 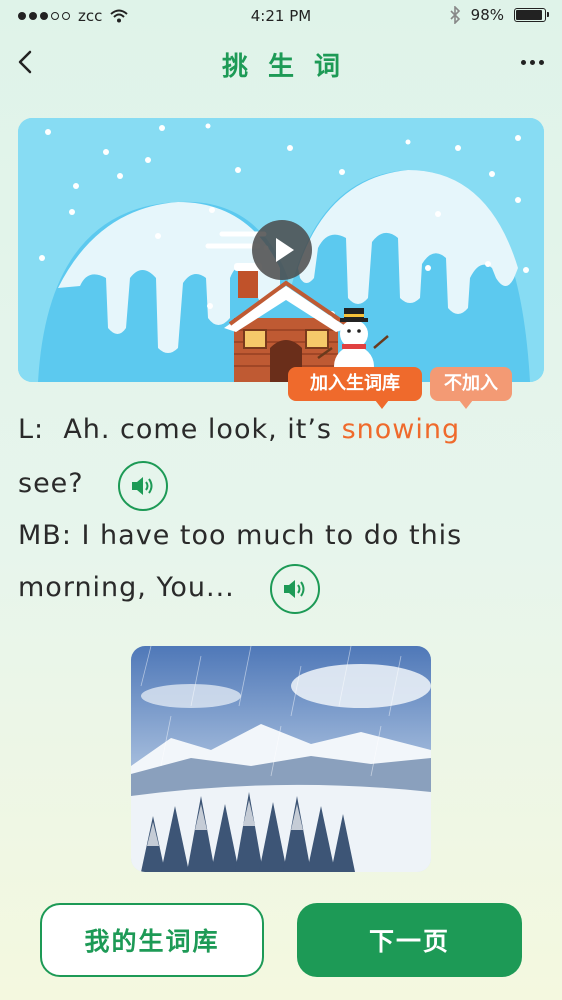 I want to click on dialogue-line-1-continuation: see?, so click(x=51, y=483).